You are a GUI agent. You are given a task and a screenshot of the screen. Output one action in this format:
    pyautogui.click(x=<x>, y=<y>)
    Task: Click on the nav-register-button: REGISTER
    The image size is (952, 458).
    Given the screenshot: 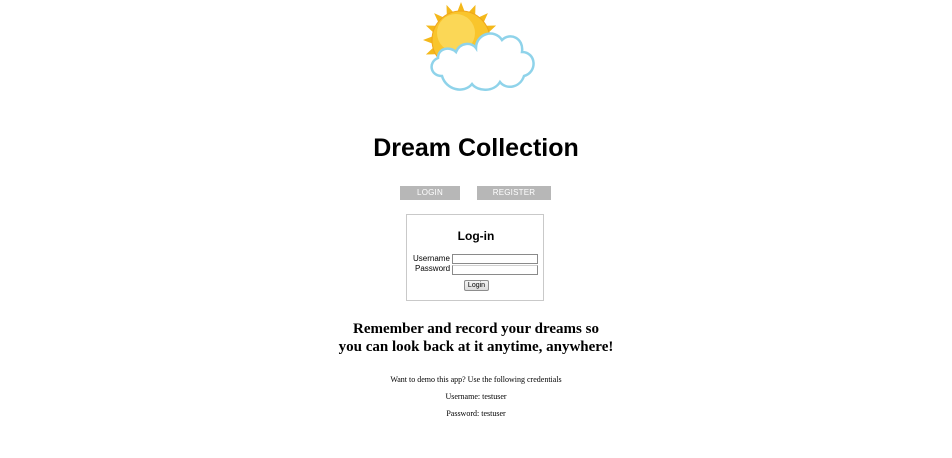 What is the action you would take?
    pyautogui.click(x=514, y=193)
    